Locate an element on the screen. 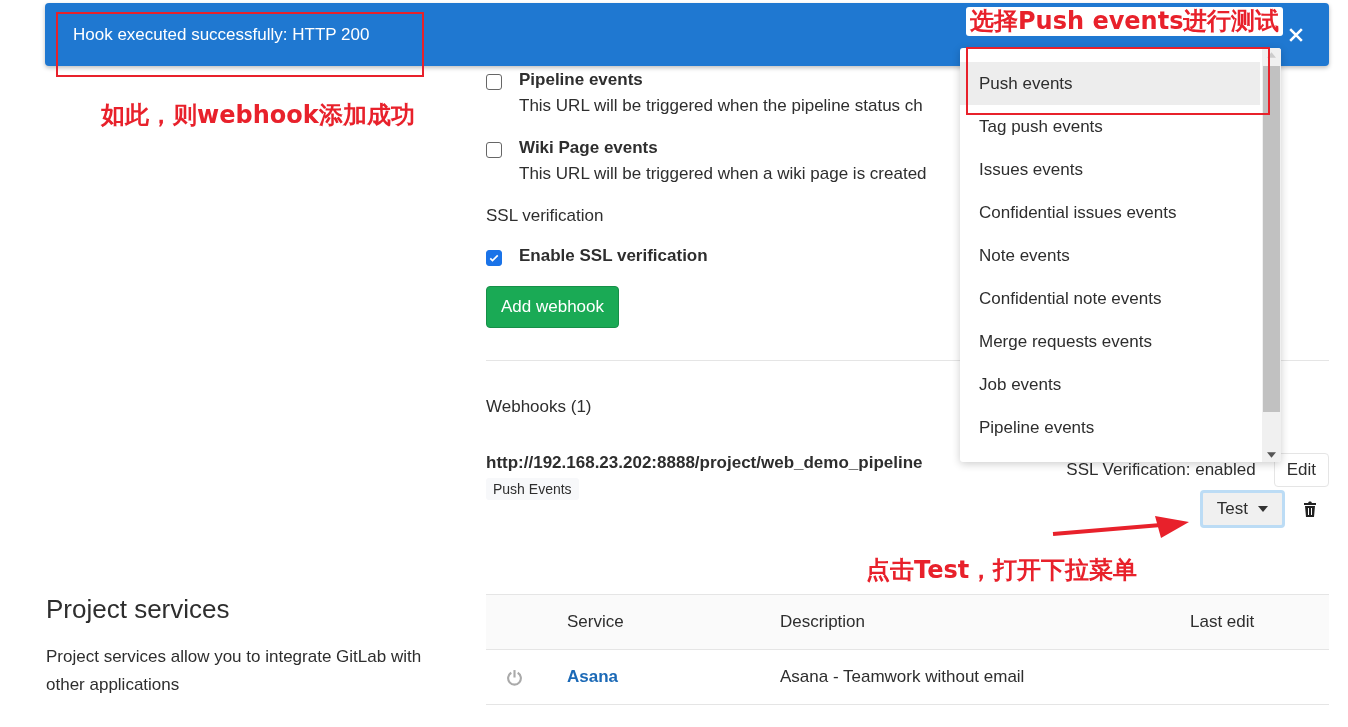  edit-button: Edit is located at coordinates (1301, 470).